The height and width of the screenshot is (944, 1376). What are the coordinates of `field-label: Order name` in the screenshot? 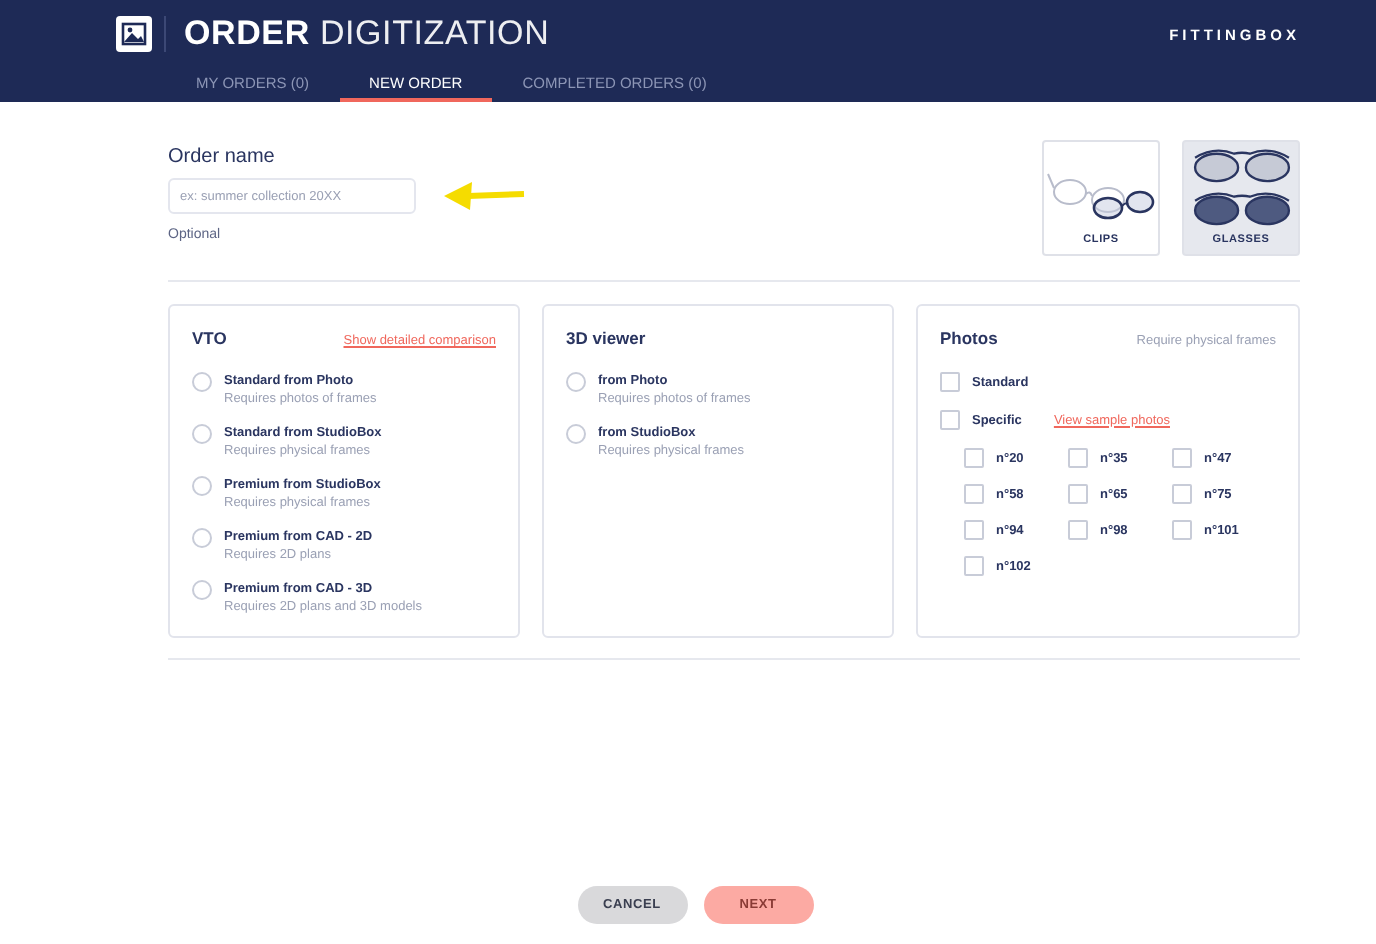 It's located at (222, 157).